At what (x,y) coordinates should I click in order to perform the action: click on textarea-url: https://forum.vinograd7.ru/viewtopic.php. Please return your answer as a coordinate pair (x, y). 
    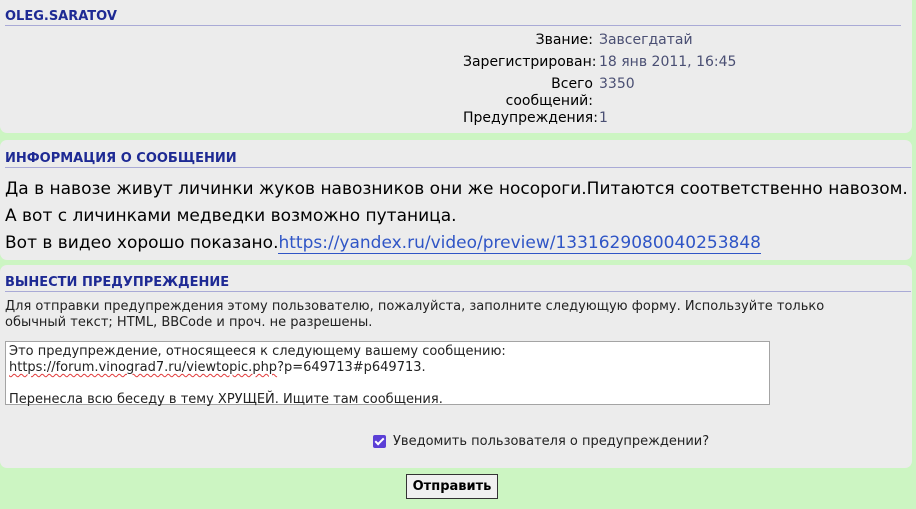
    Looking at the image, I should click on (143, 367).